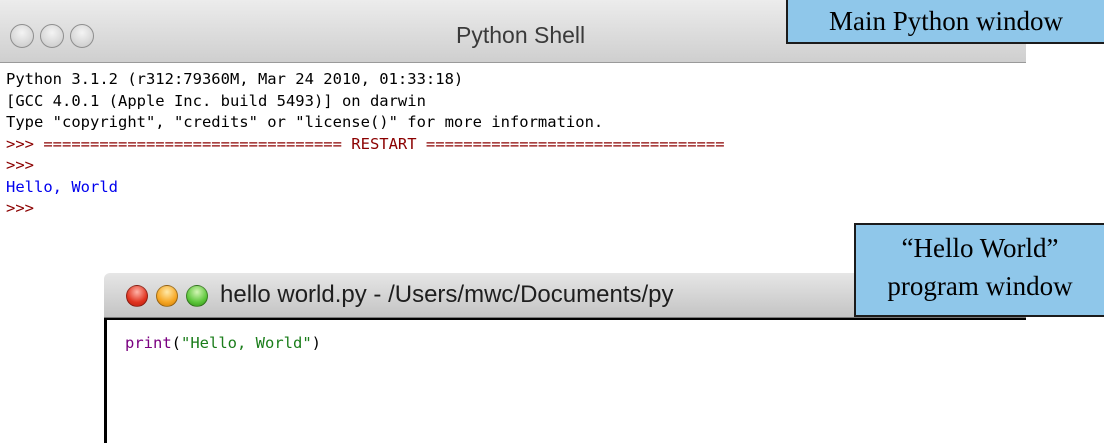 The width and height of the screenshot is (1104, 443). What do you see at coordinates (167, 296) in the screenshot?
I see `editor-minimize-button` at bounding box center [167, 296].